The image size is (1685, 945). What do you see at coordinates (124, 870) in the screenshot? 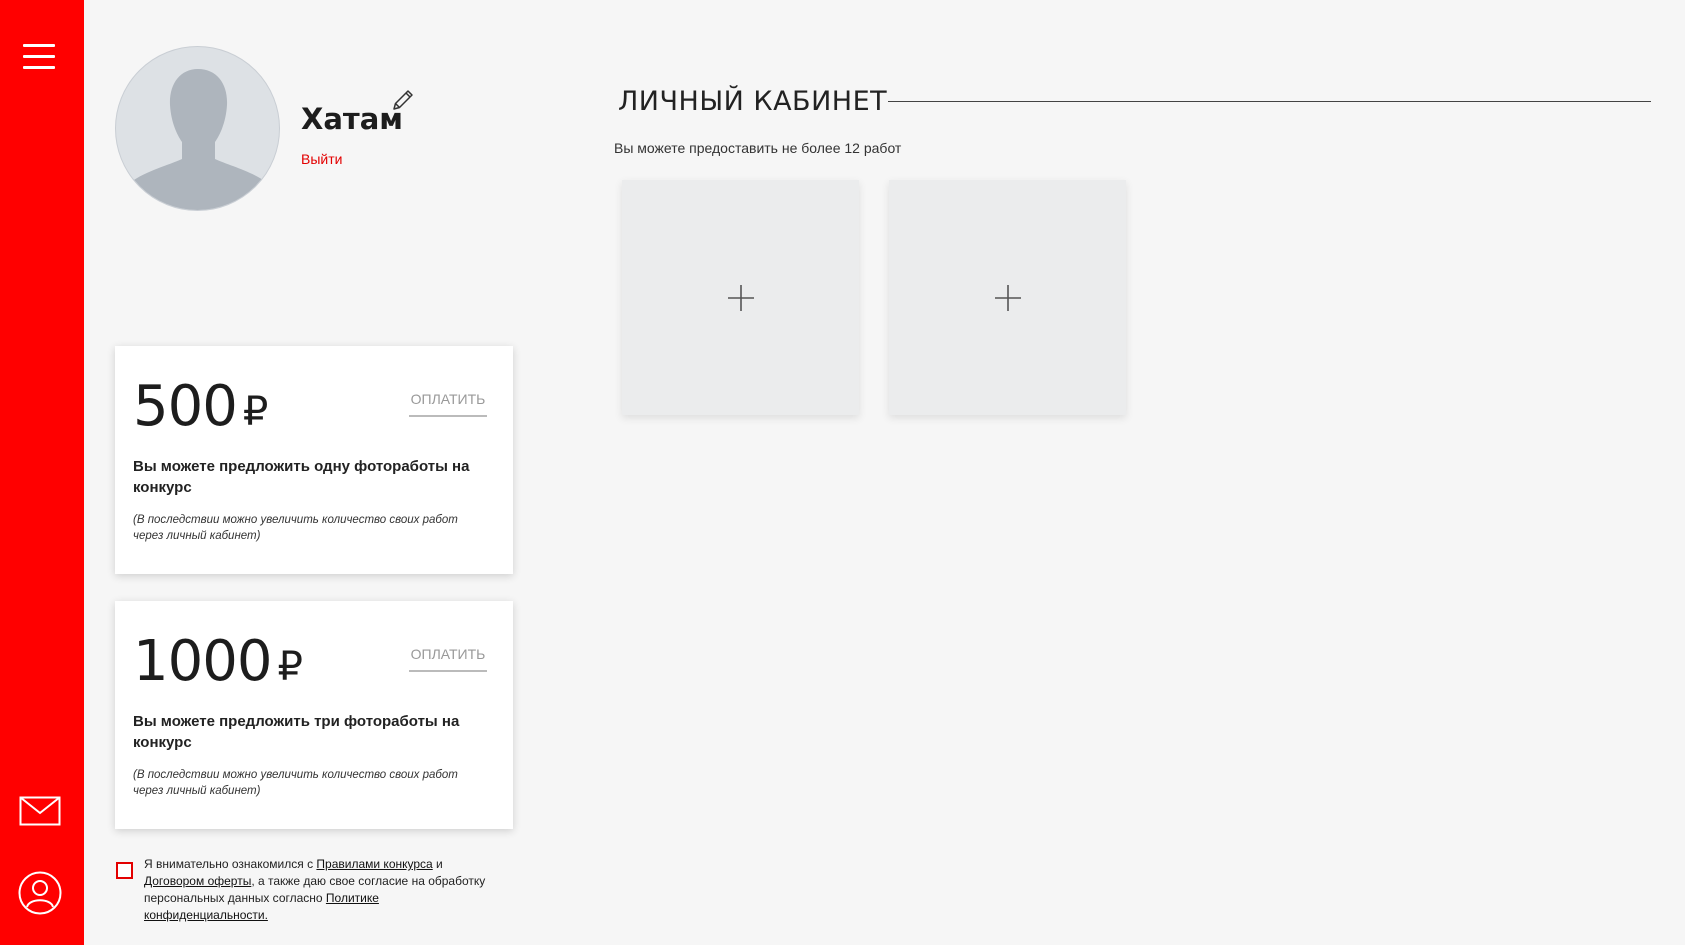
I see `agreement-checkbox` at bounding box center [124, 870].